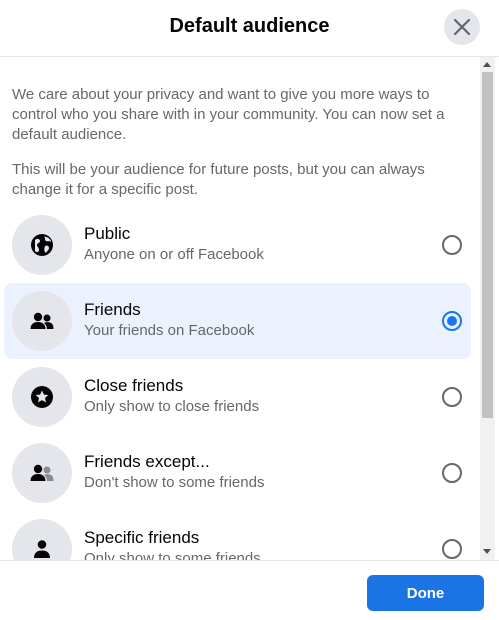 Image resolution: width=499 pixels, height=620 pixels. What do you see at coordinates (452, 321) in the screenshot?
I see `radio-friends` at bounding box center [452, 321].